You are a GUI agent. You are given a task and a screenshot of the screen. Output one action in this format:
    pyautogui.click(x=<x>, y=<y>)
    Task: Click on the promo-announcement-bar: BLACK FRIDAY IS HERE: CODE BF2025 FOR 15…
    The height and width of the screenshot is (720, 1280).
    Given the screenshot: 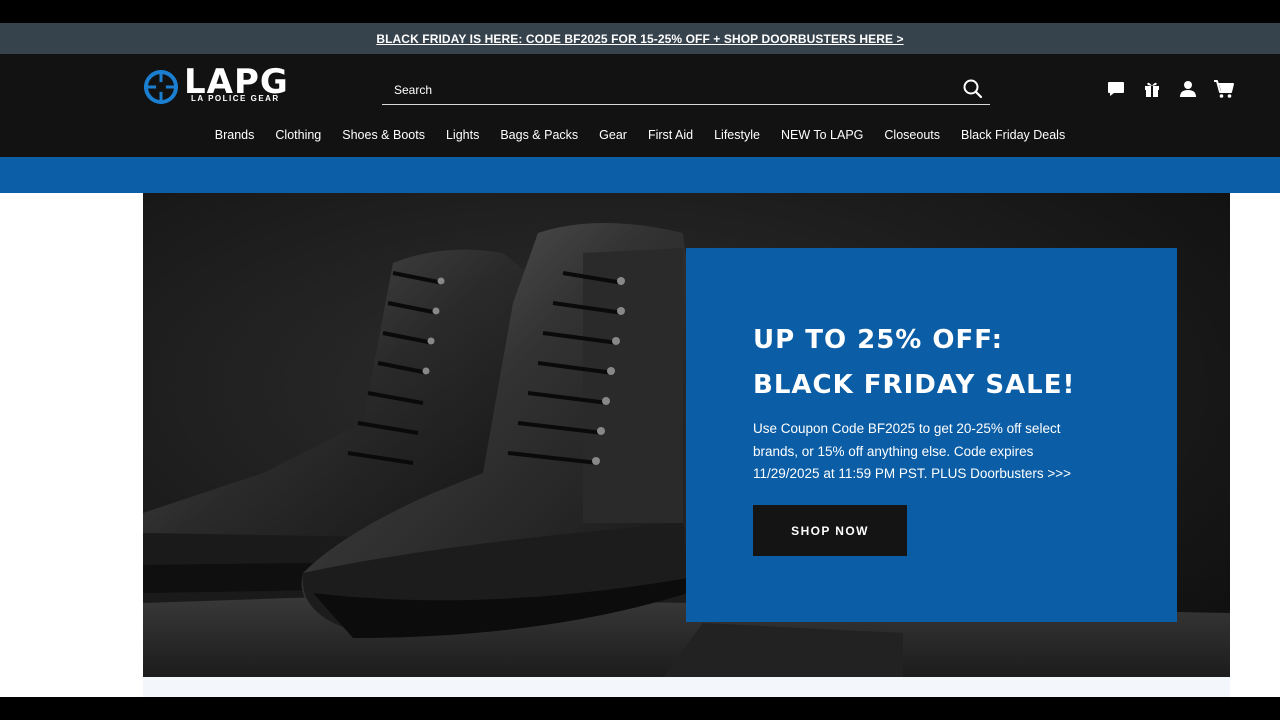 What is the action you would take?
    pyautogui.click(x=640, y=38)
    